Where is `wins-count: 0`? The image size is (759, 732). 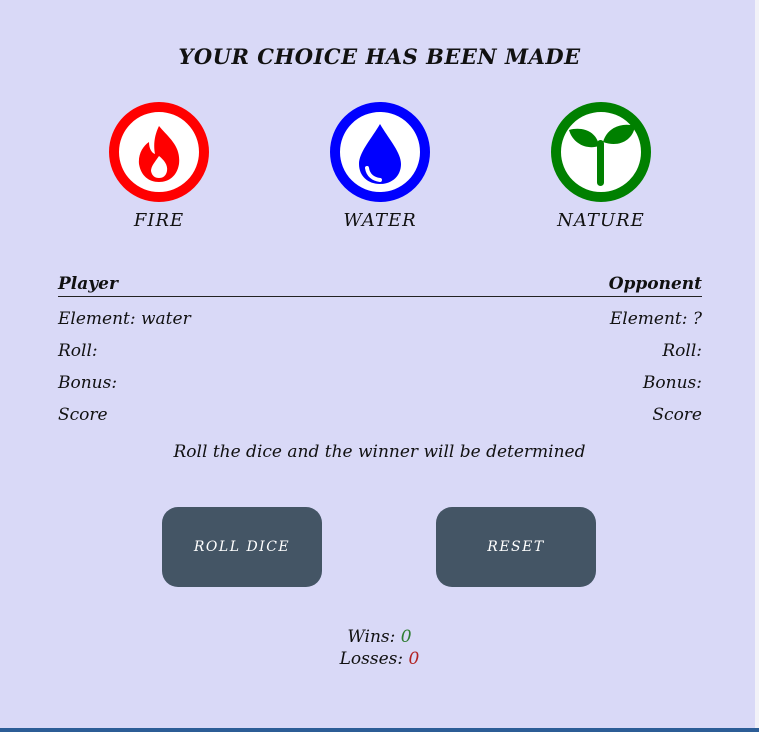
wins-count: 0 is located at coordinates (406, 637).